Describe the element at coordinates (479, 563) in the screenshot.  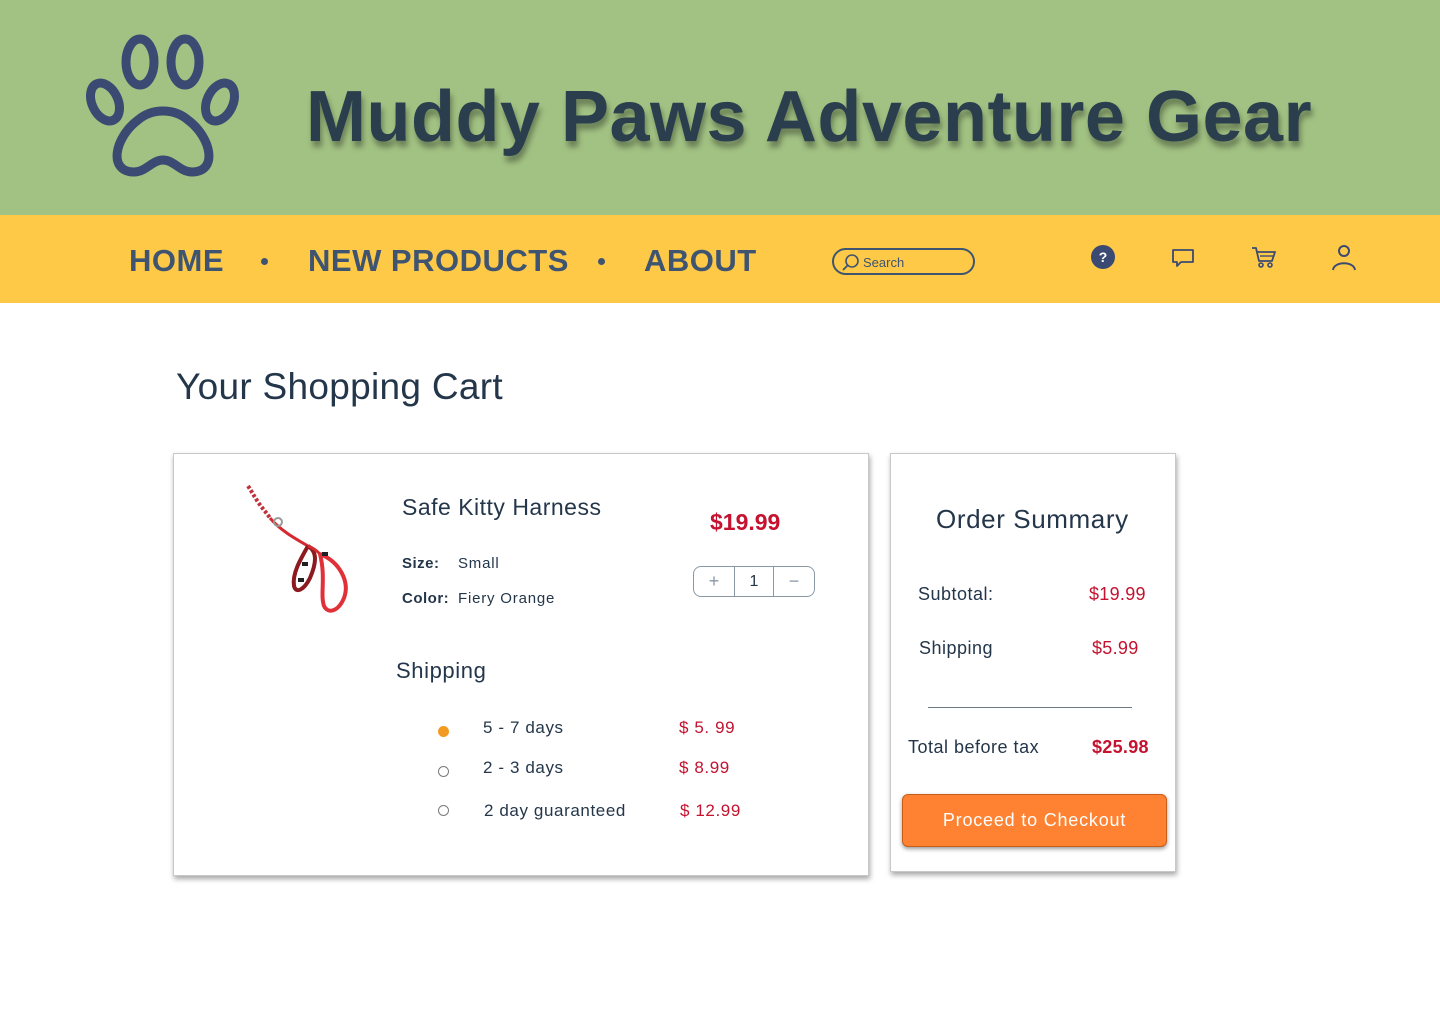
I see `size-value: Small` at that location.